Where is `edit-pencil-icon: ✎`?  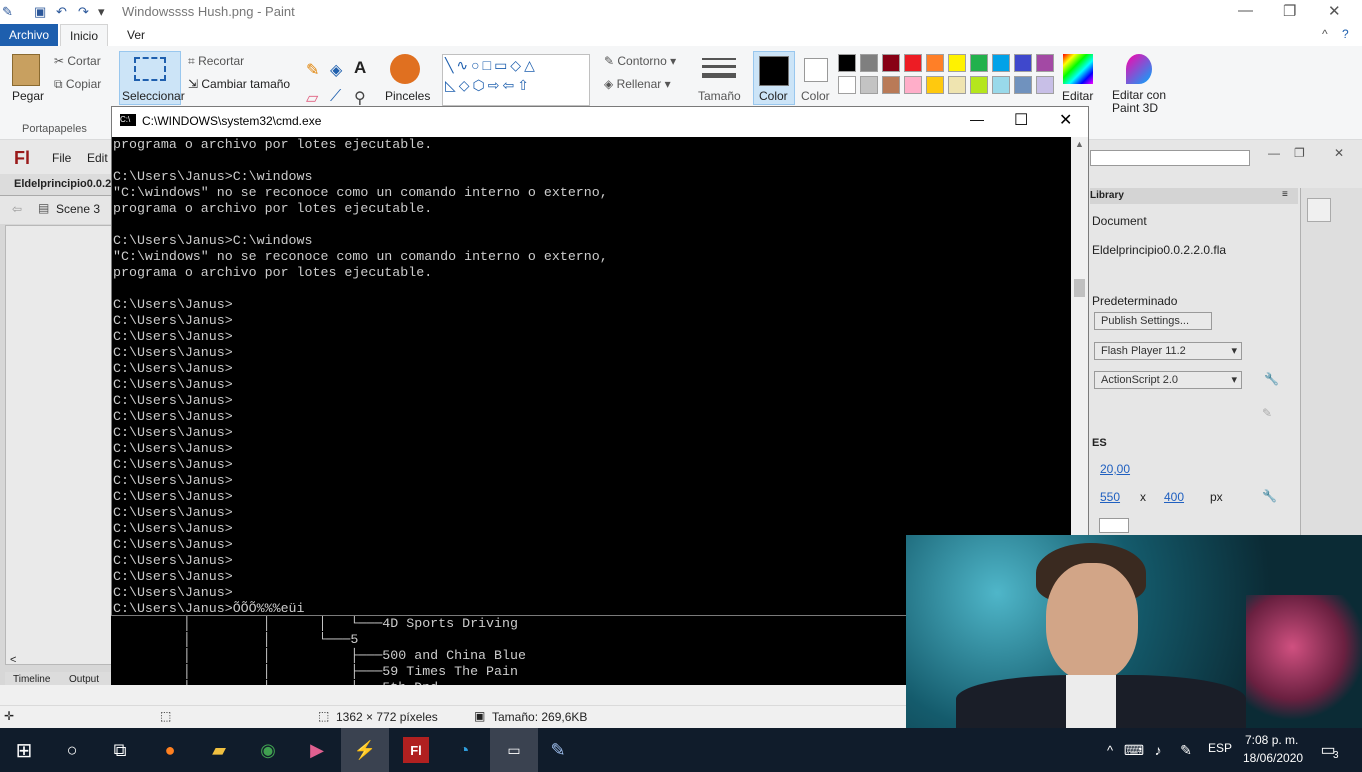 edit-pencil-icon: ✎ is located at coordinates (1267, 413).